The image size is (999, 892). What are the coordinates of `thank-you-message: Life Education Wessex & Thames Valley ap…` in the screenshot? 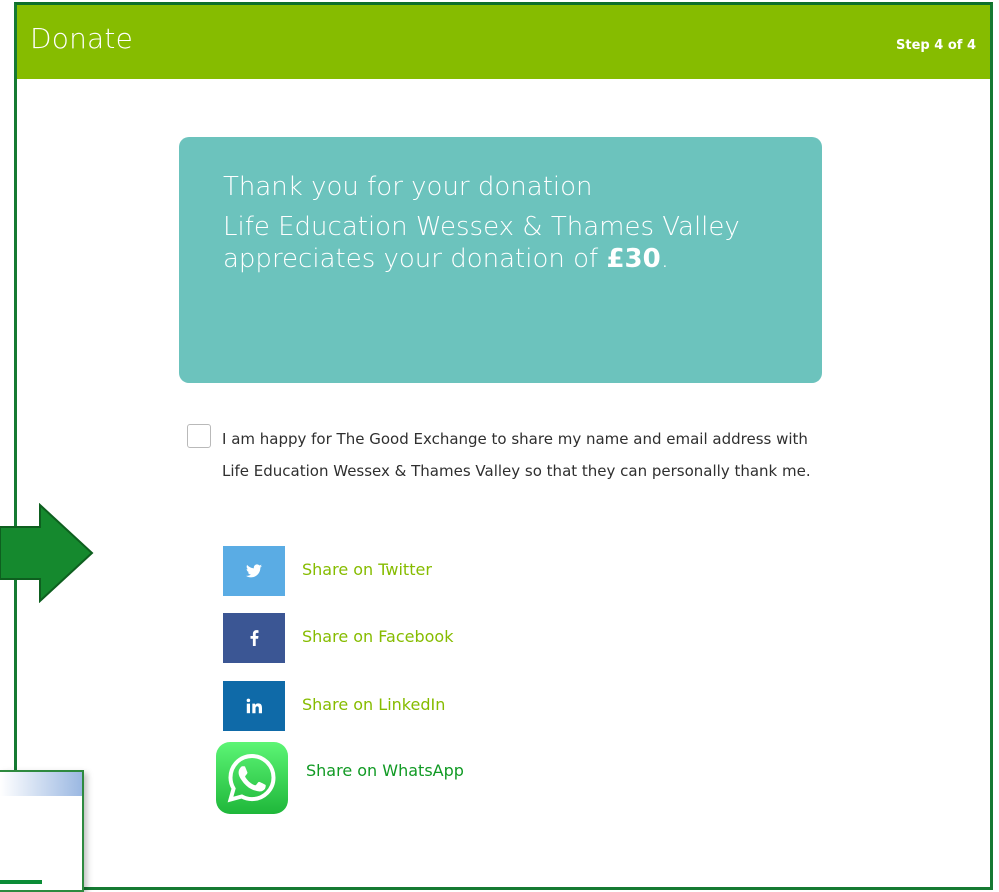 It's located at (495, 243).